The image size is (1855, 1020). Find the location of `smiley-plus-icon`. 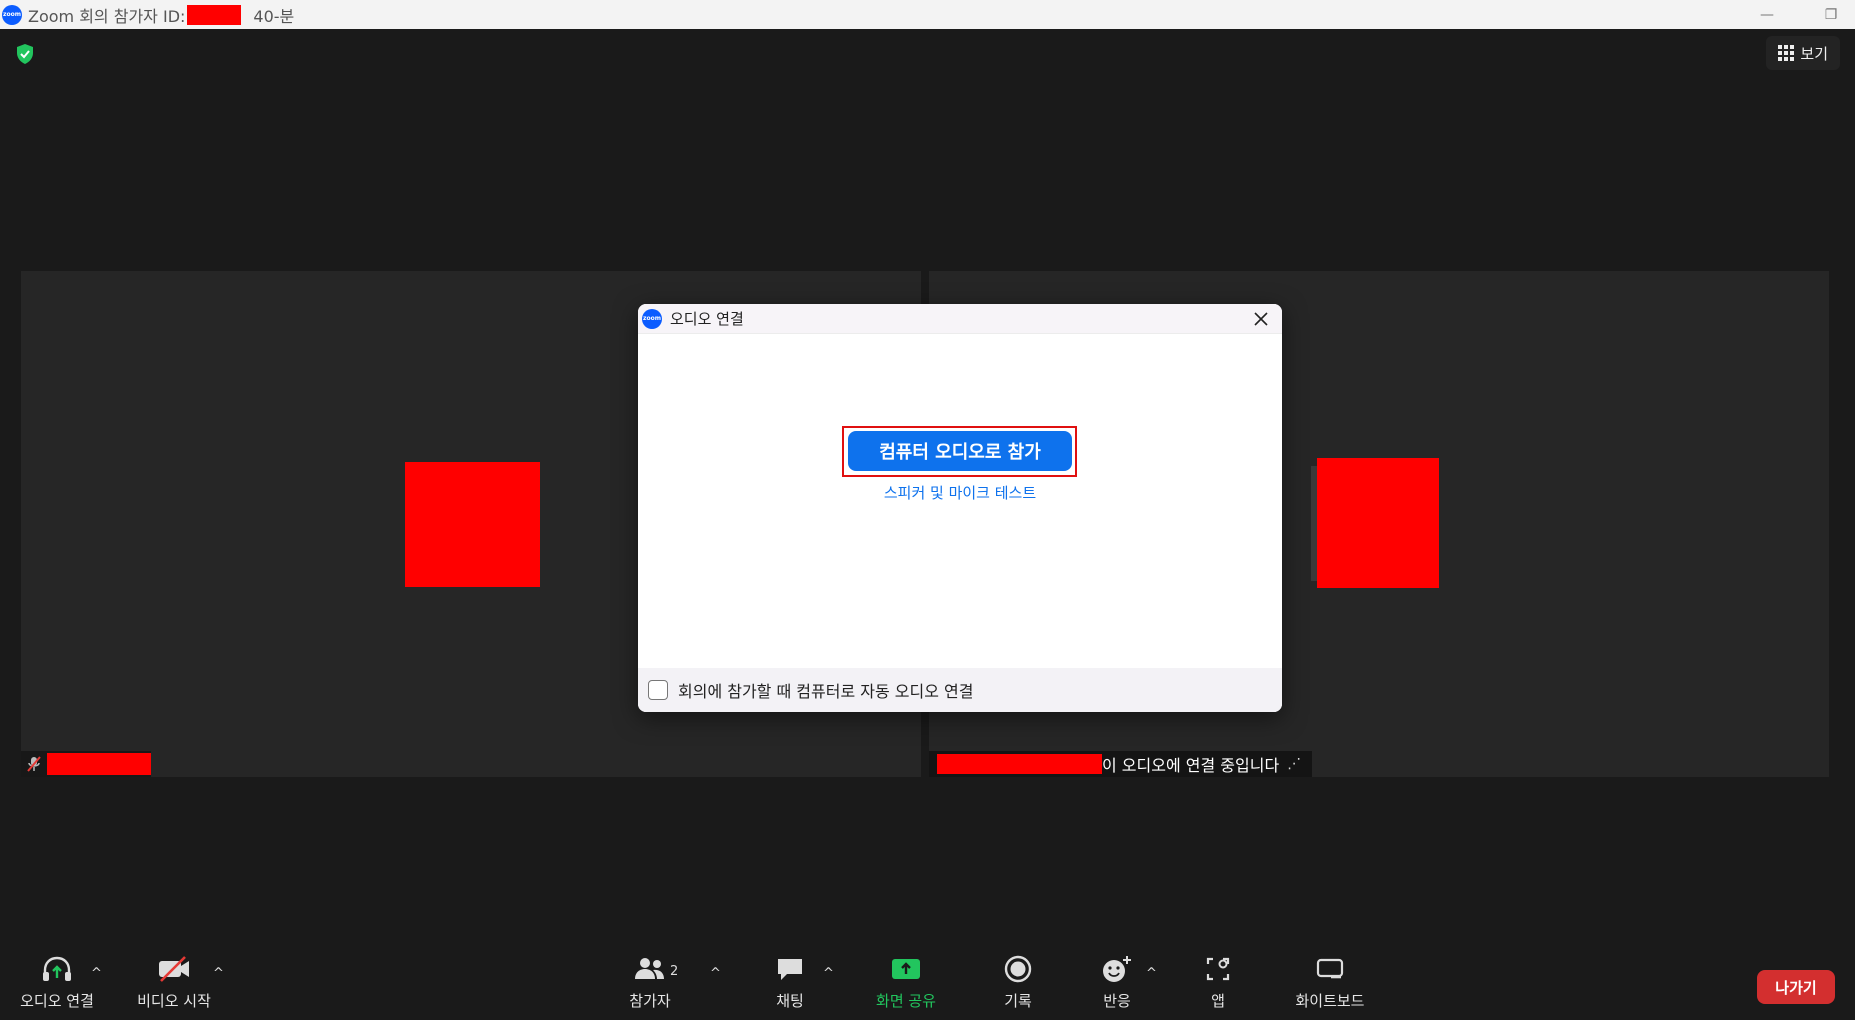

smiley-plus-icon is located at coordinates (1117, 969).